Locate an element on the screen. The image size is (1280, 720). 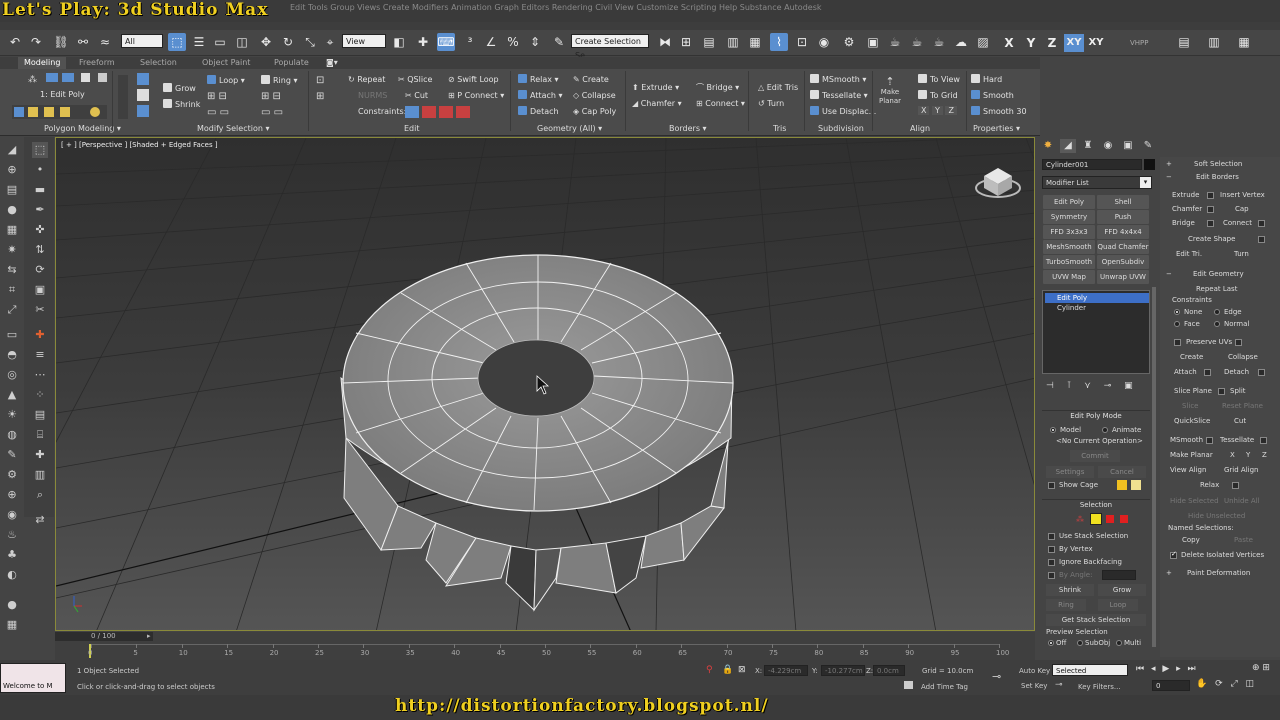
extrude-button: Extrude is located at coordinates (1185, 195).